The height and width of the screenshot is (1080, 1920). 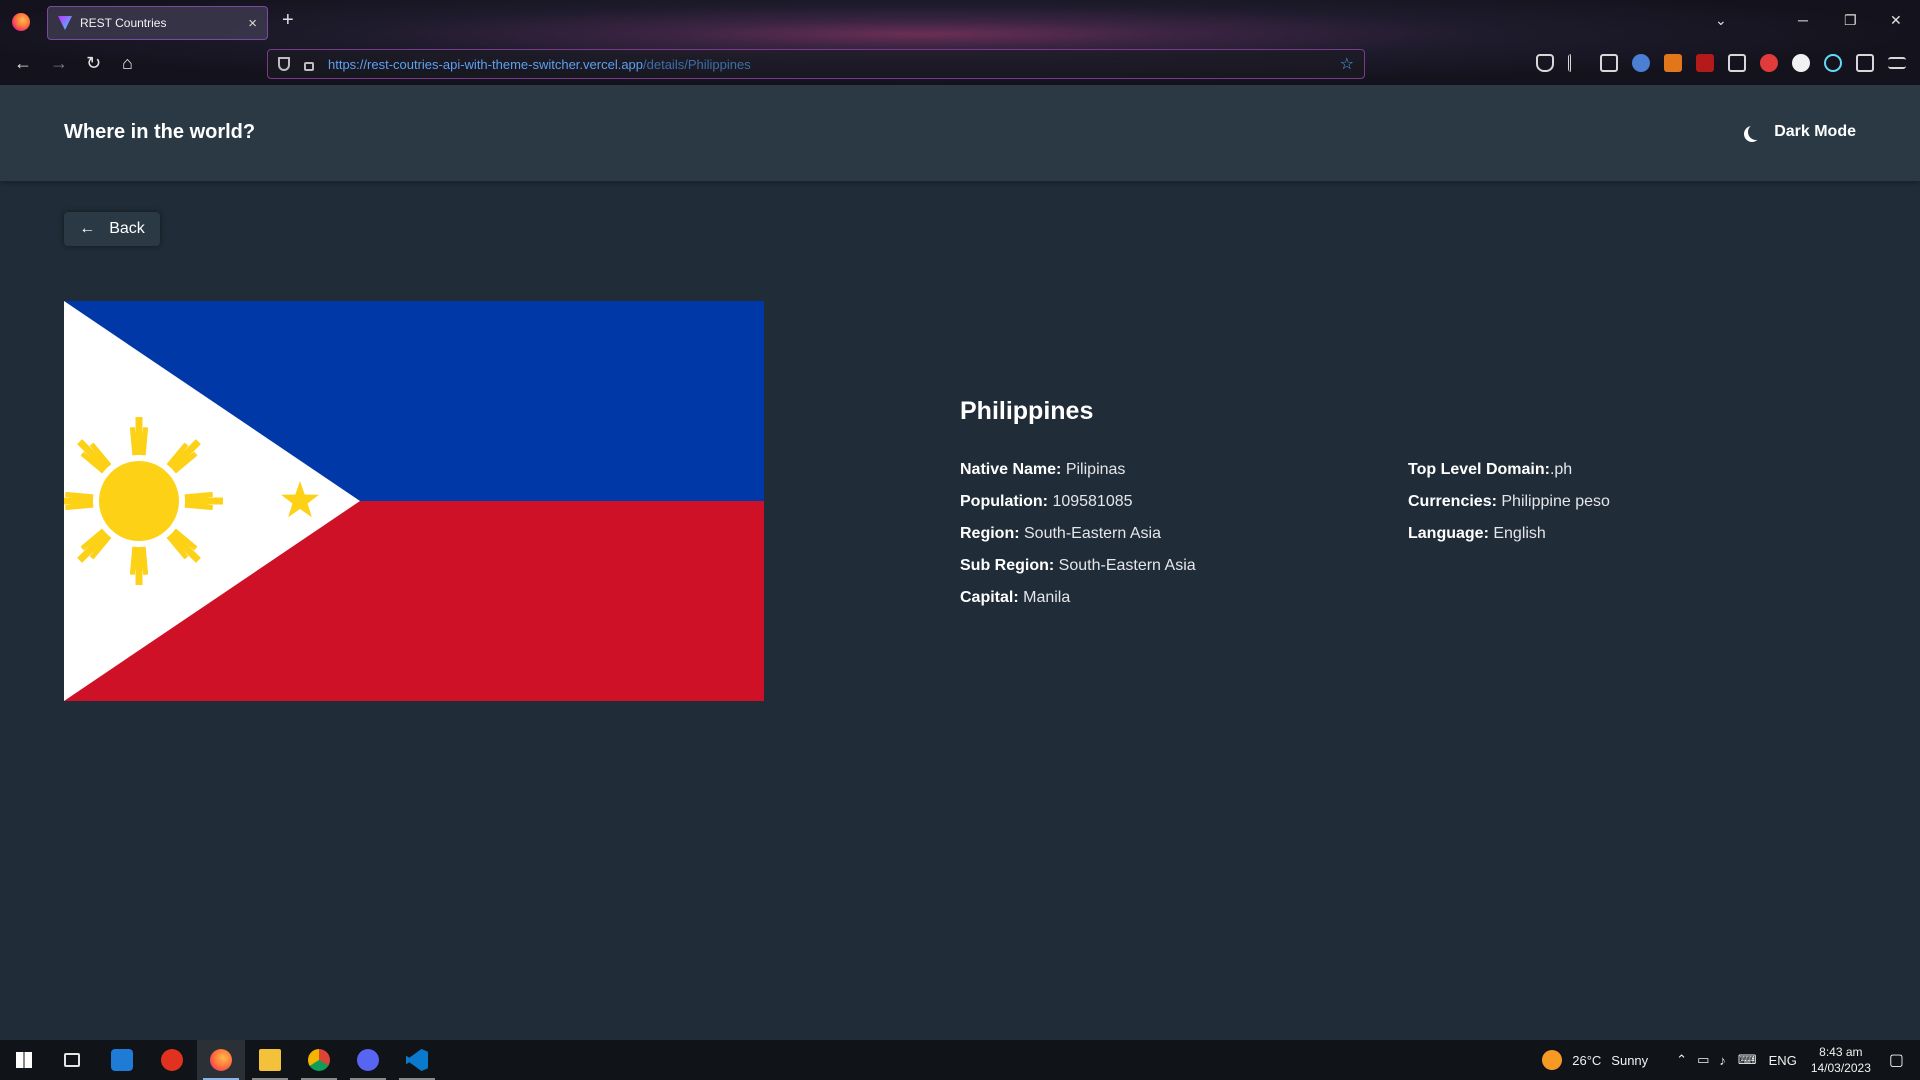 I want to click on detail-language: Language: English, so click(x=1509, y=534).